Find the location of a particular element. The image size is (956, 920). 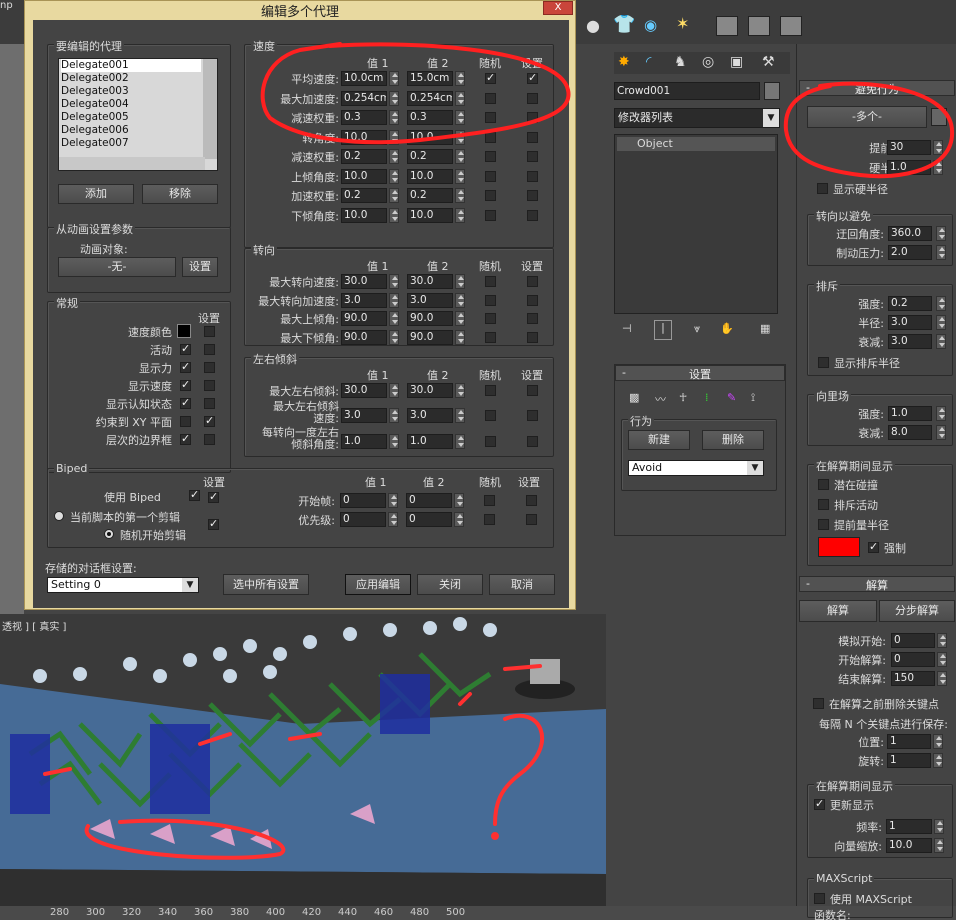

update-display-checkbox is located at coordinates (819, 803).